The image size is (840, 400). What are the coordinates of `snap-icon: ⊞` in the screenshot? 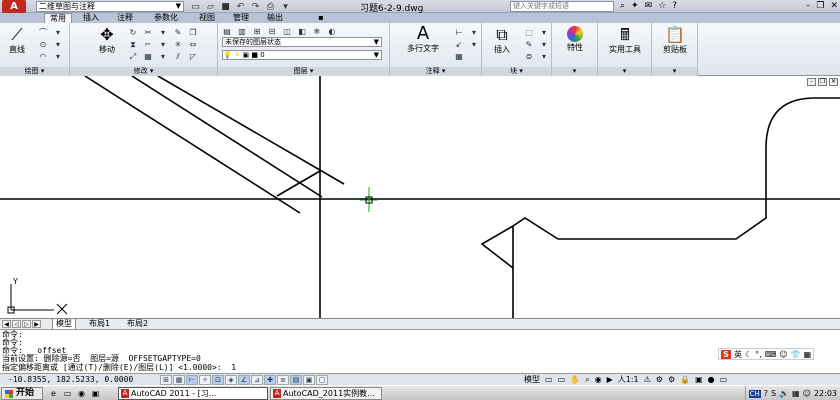 It's located at (166, 380).